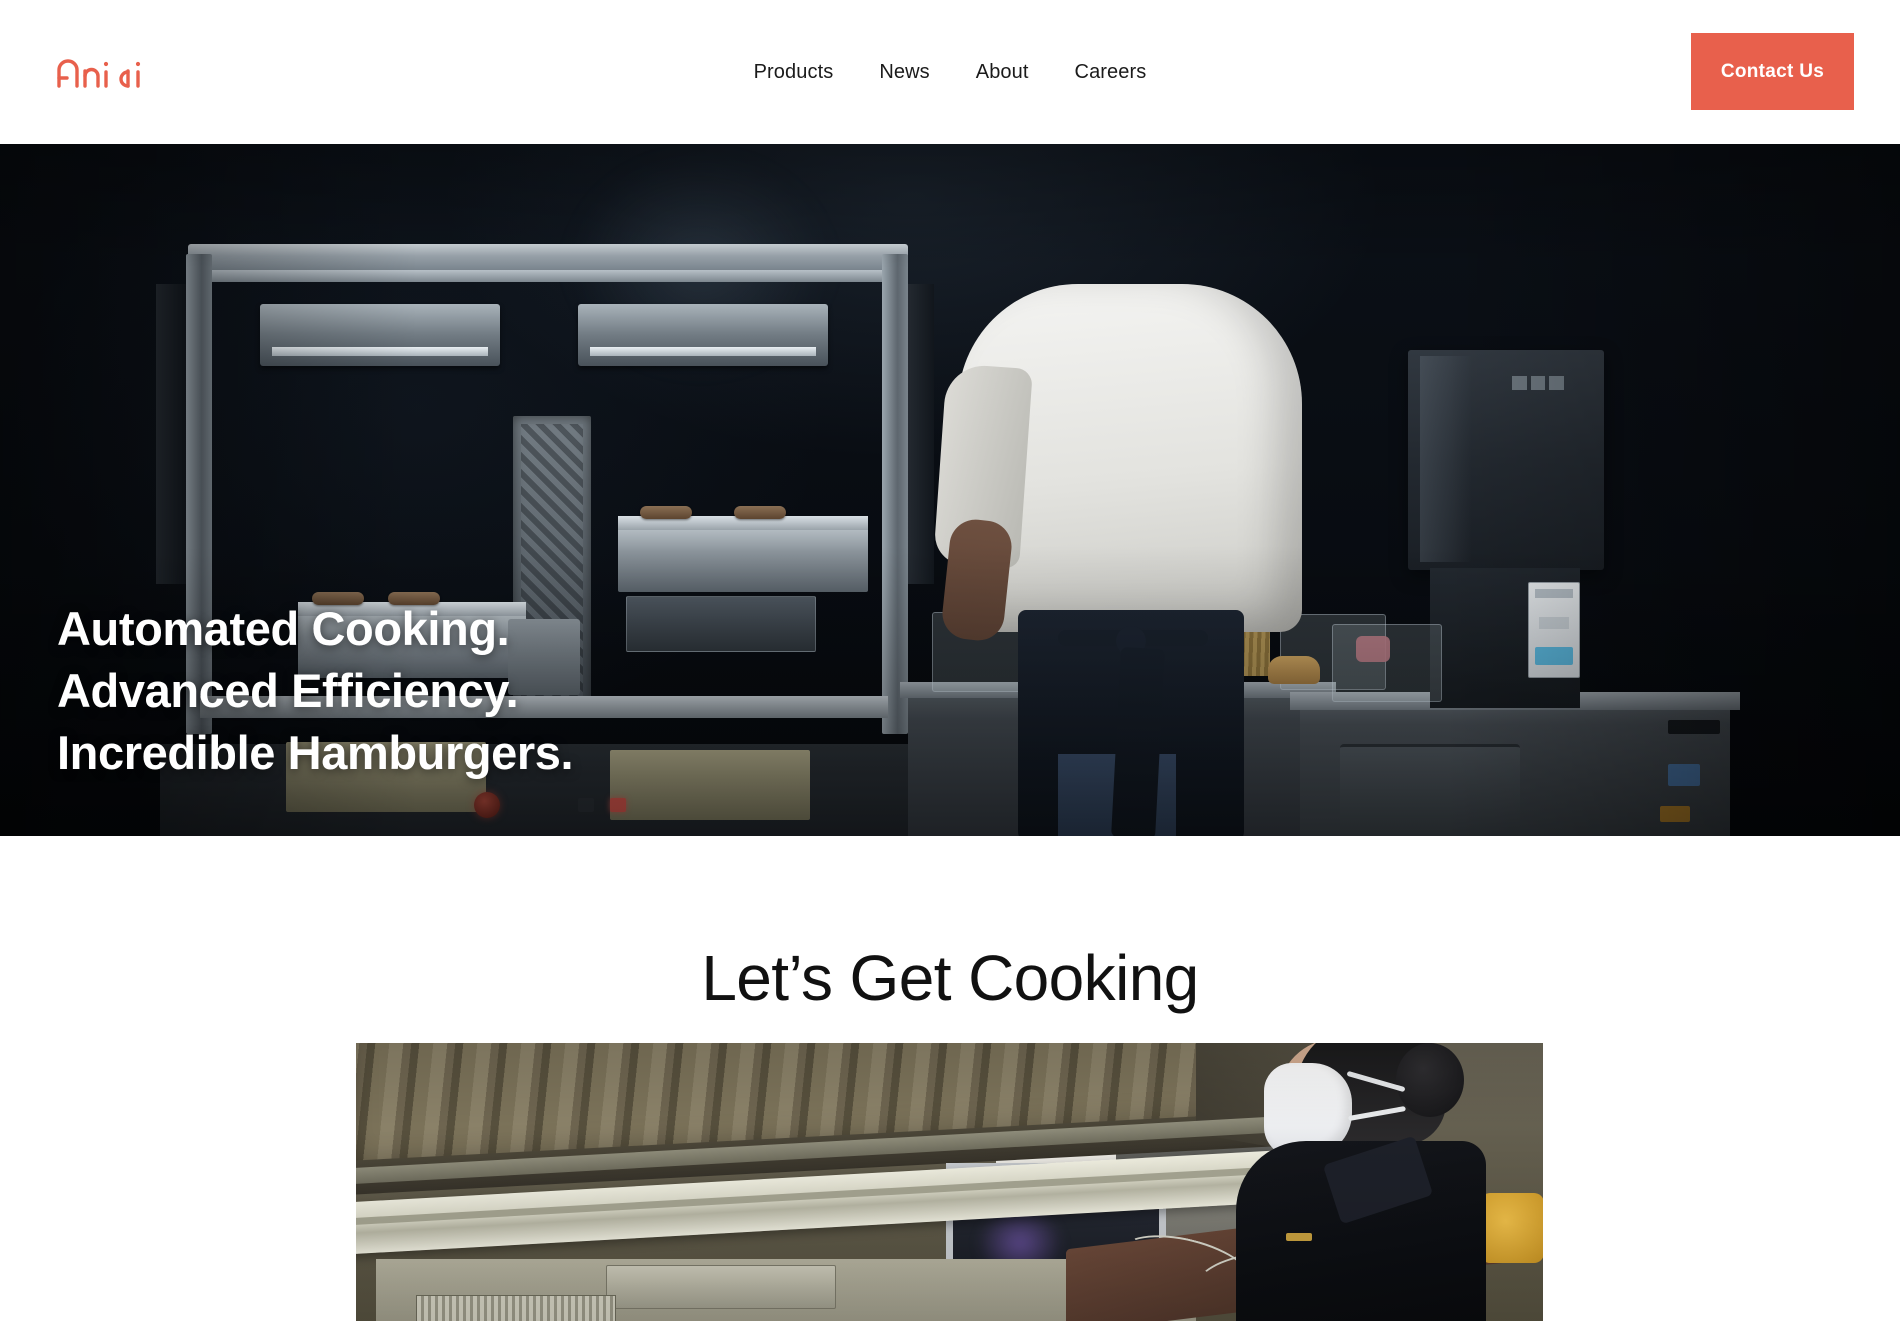 This screenshot has width=1900, height=1321. Describe the element at coordinates (721, 624) in the screenshot. I see `machine-collection-pan` at that location.